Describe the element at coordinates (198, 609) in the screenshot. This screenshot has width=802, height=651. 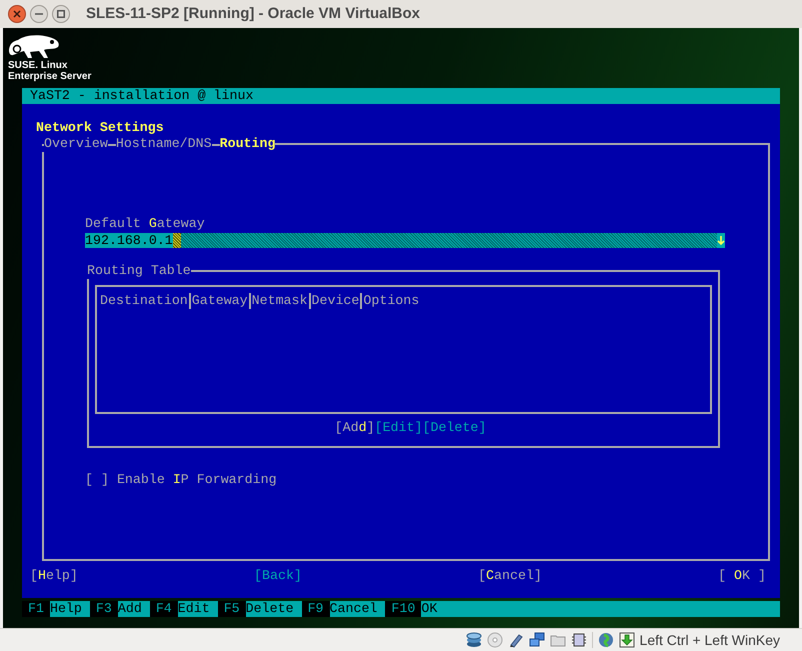
I see `function-key-label: Edit` at that location.